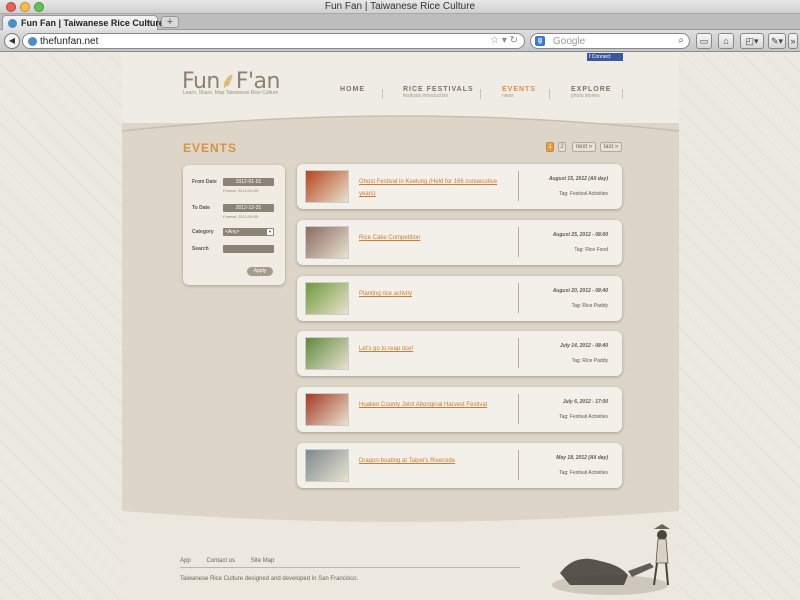 The image size is (800, 600). What do you see at coordinates (426, 96) in the screenshot?
I see `nav-sub: festivals introduction` at bounding box center [426, 96].